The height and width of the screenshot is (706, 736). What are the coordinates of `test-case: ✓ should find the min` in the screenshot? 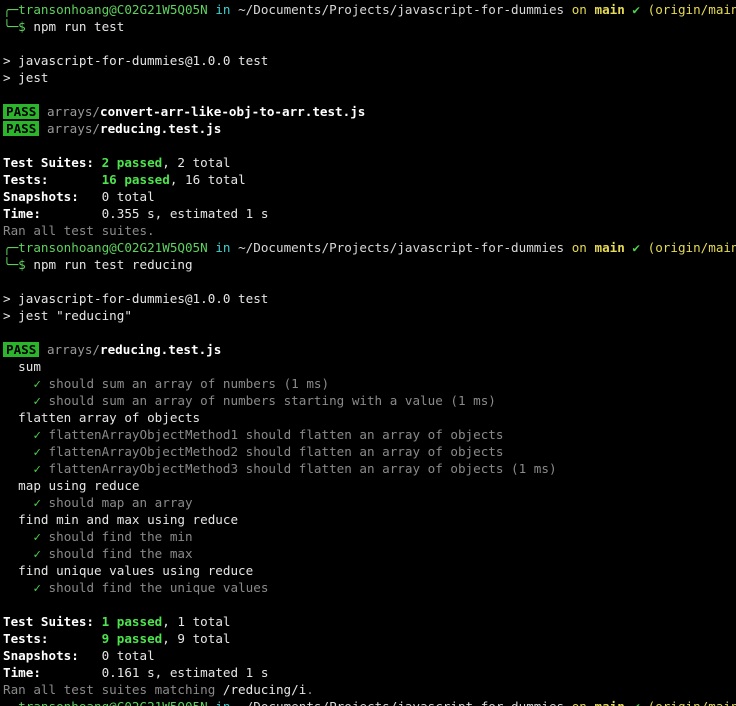 It's located at (113, 536).